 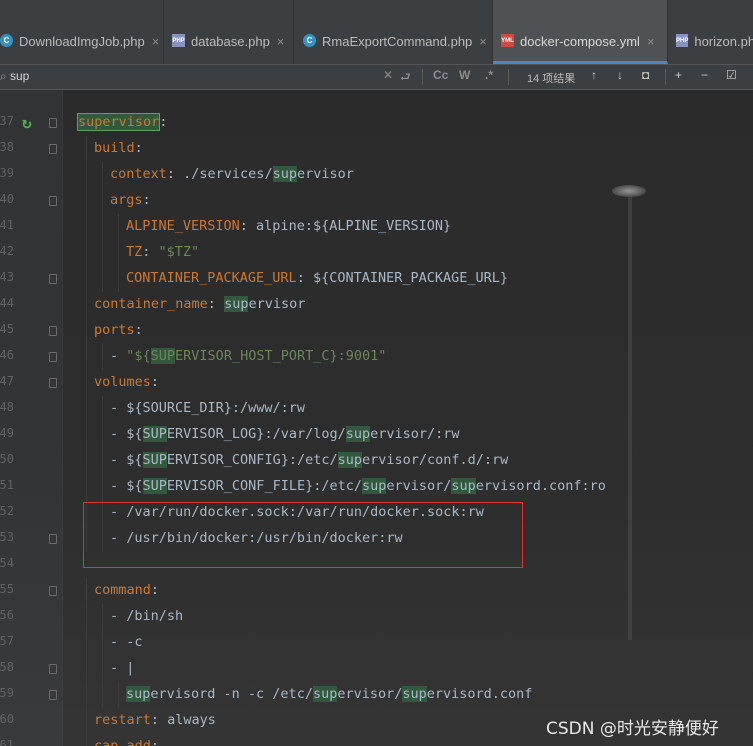 I want to click on code-line: 38 build:, so click(x=376, y=149).